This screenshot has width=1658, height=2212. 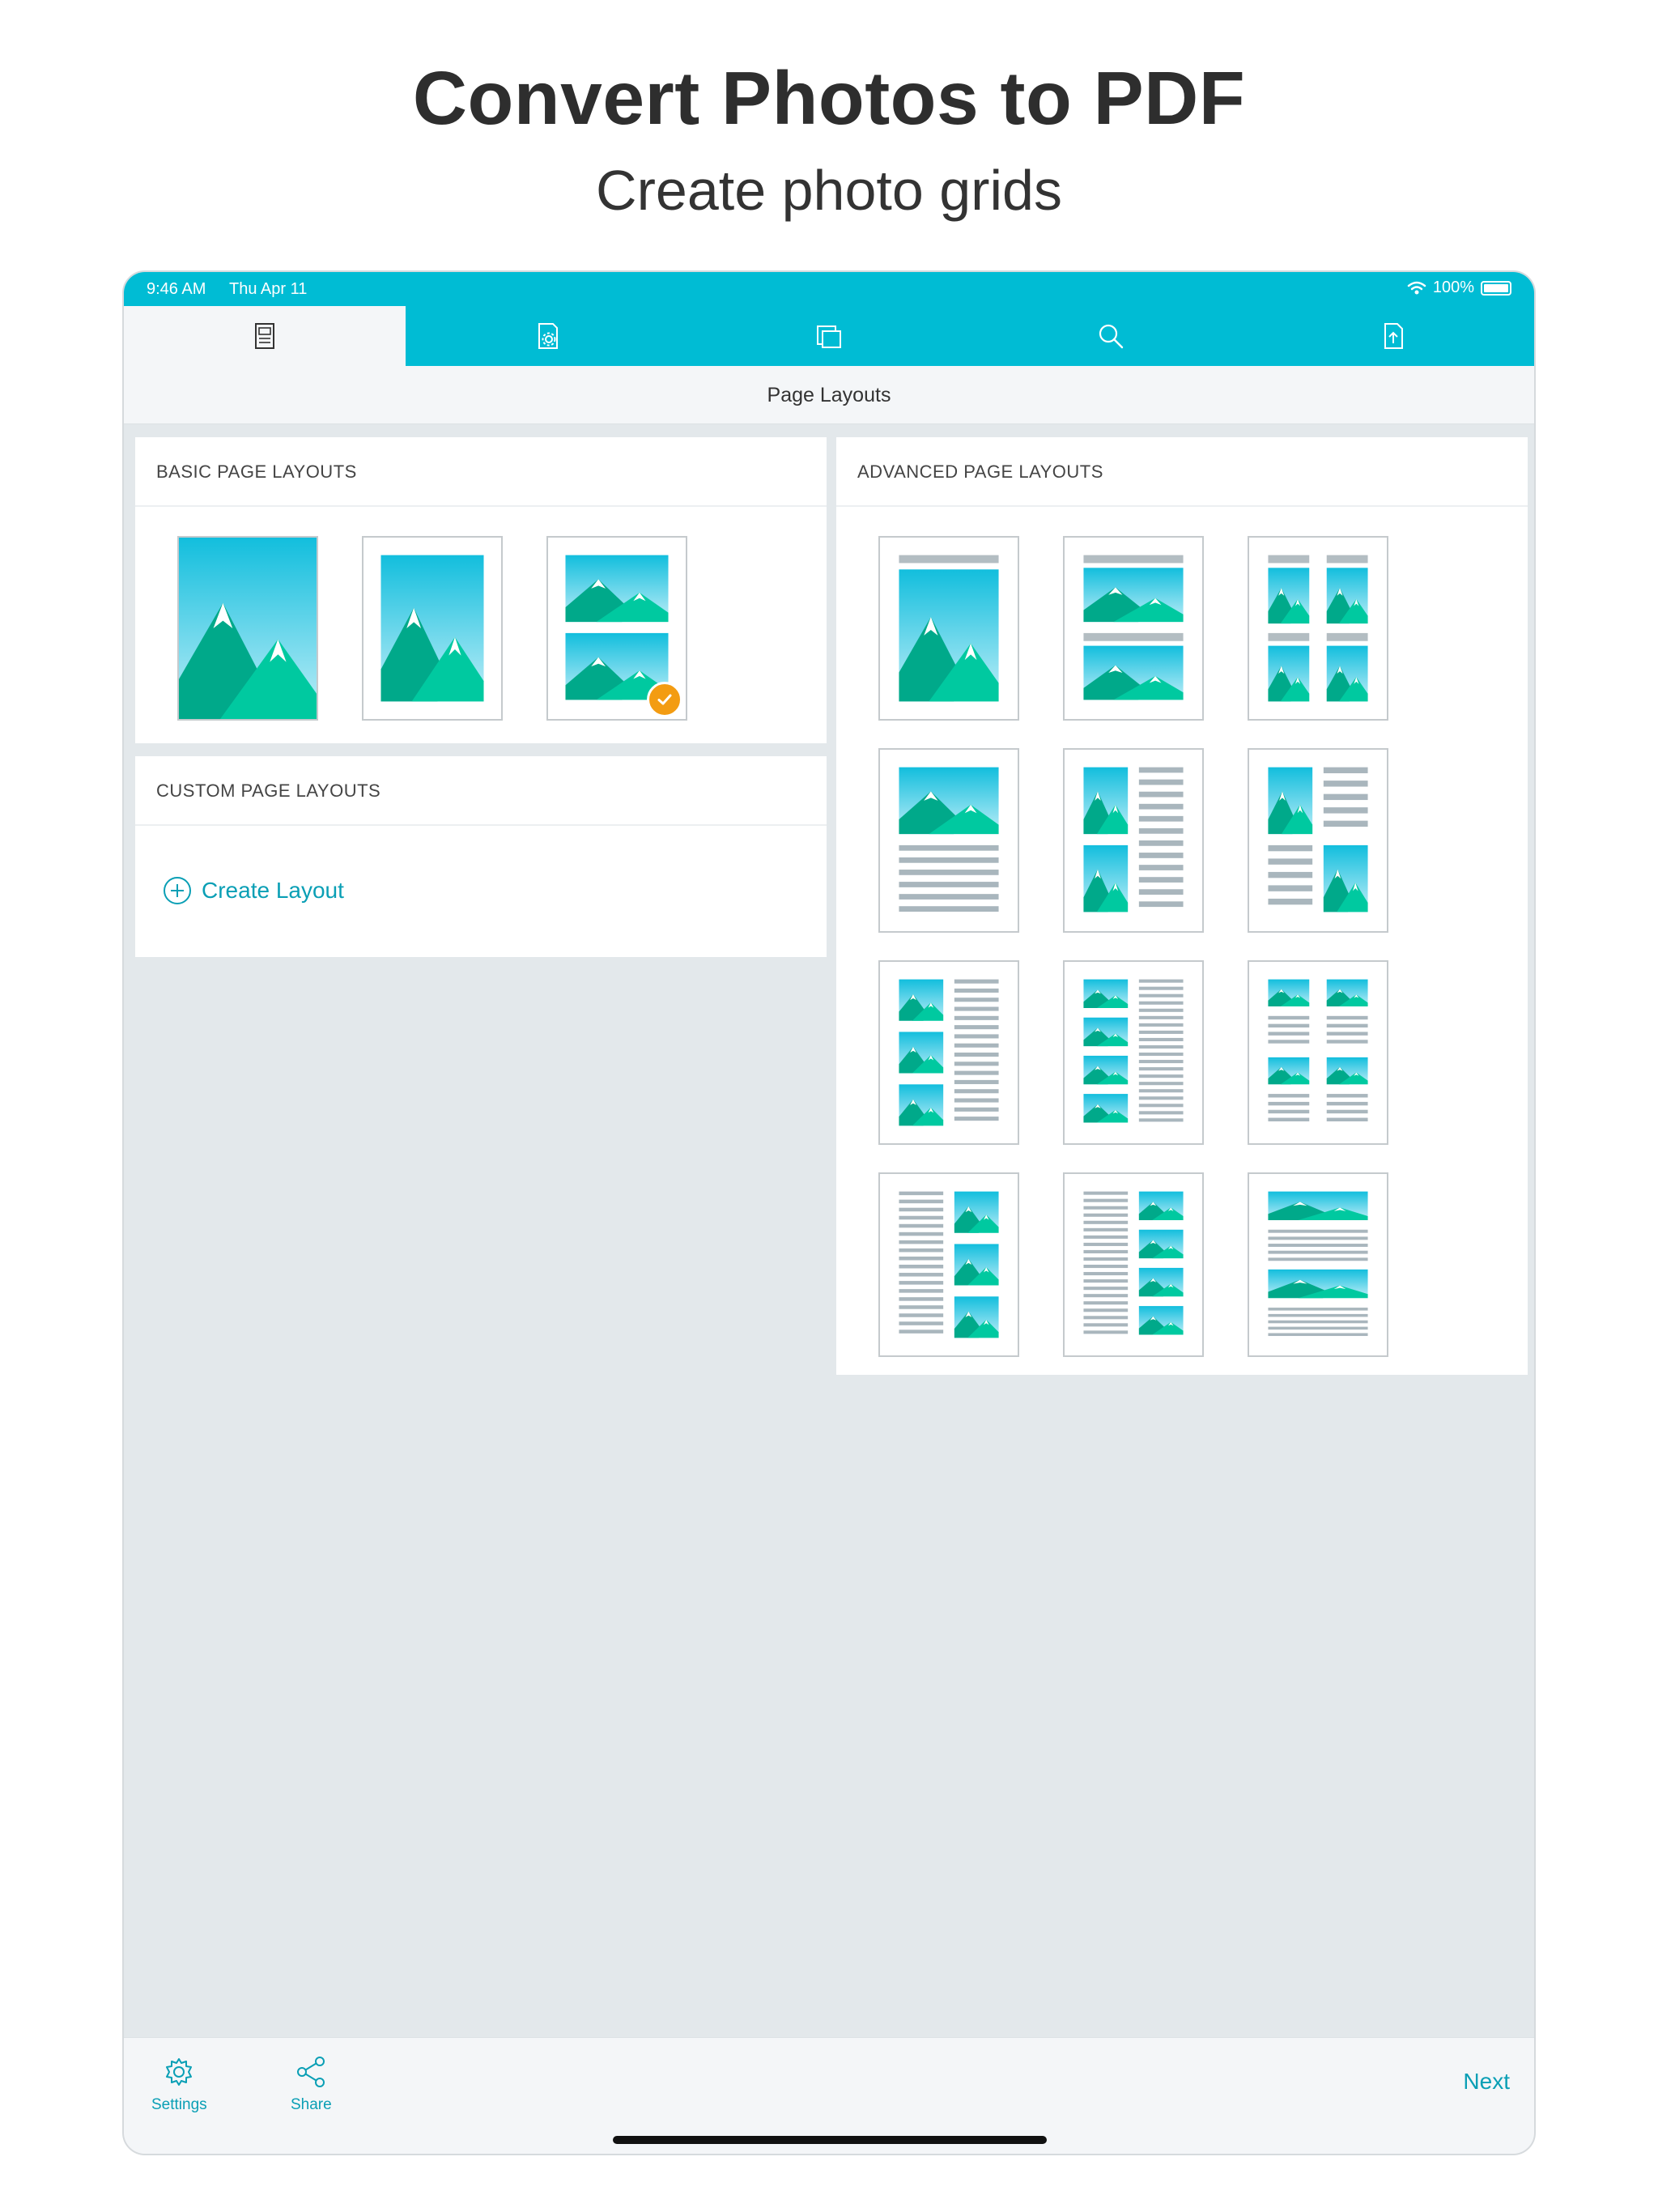 What do you see at coordinates (1496, 288) in the screenshot?
I see `battery-icon` at bounding box center [1496, 288].